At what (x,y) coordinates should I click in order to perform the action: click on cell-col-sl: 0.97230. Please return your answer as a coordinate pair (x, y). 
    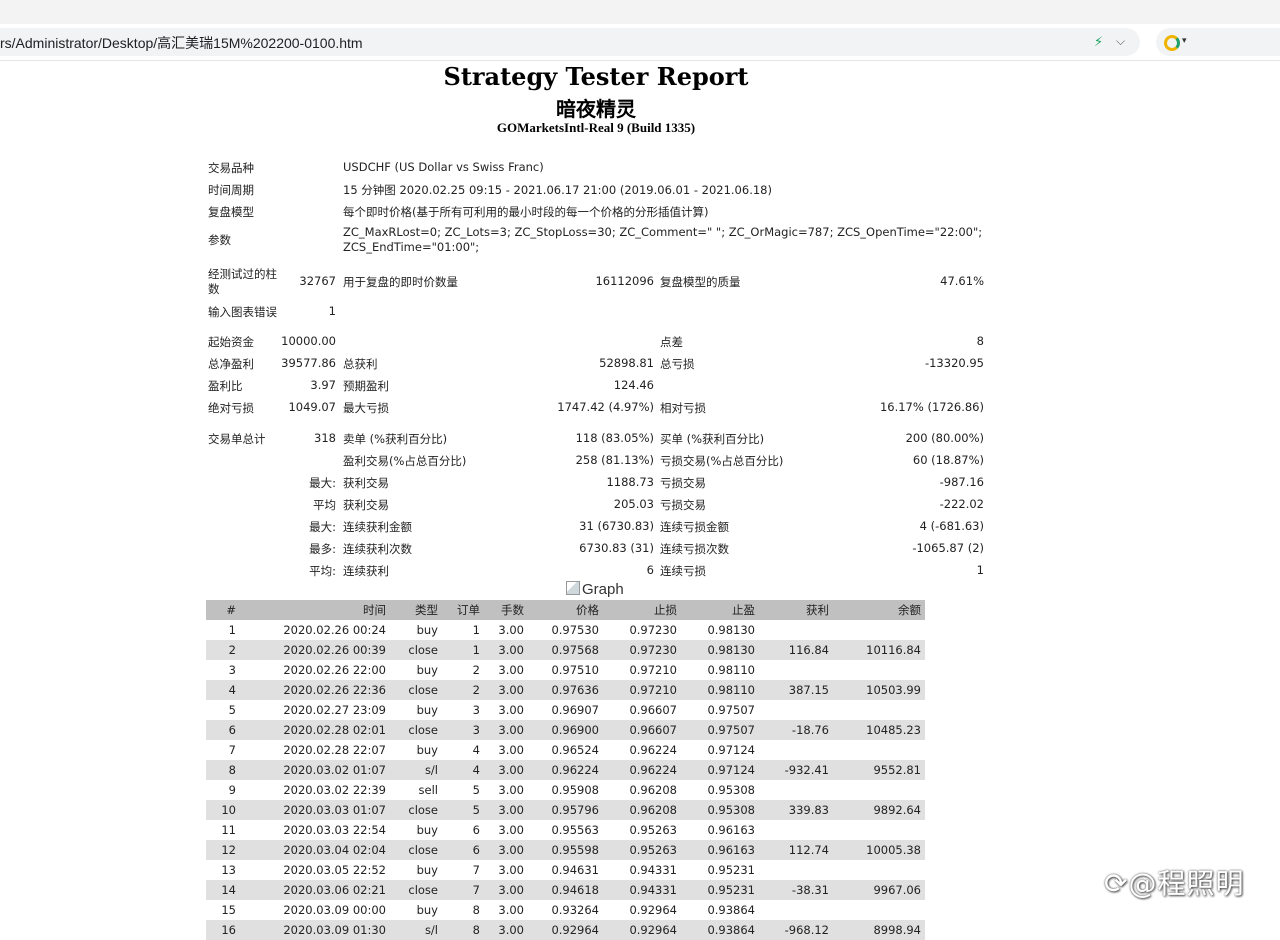
    Looking at the image, I should click on (642, 650).